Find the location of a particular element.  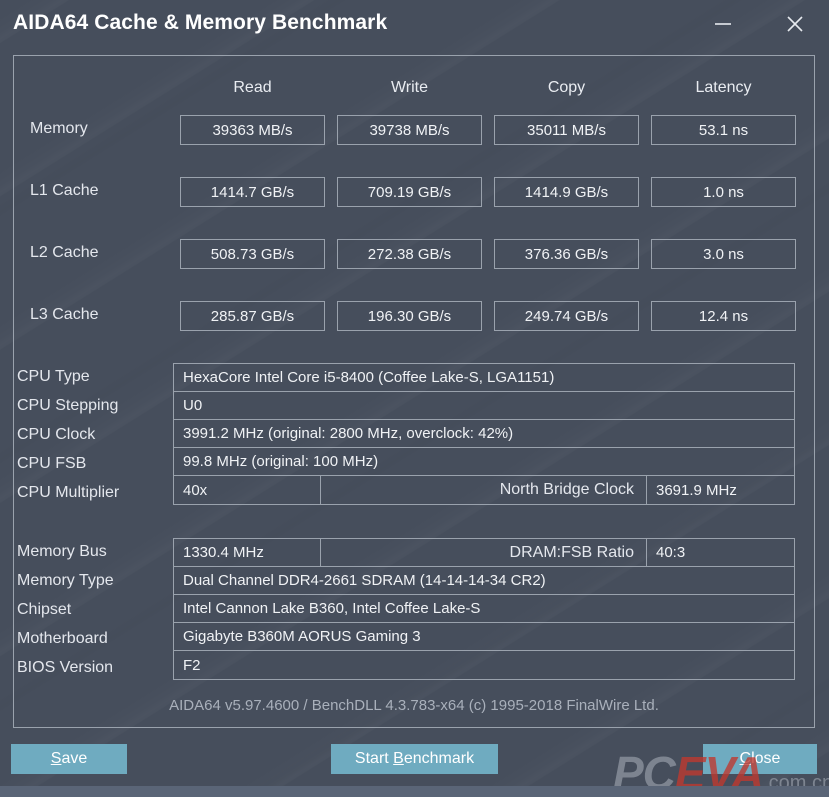

l2-read-value: 508.73 GB/s is located at coordinates (252, 254).